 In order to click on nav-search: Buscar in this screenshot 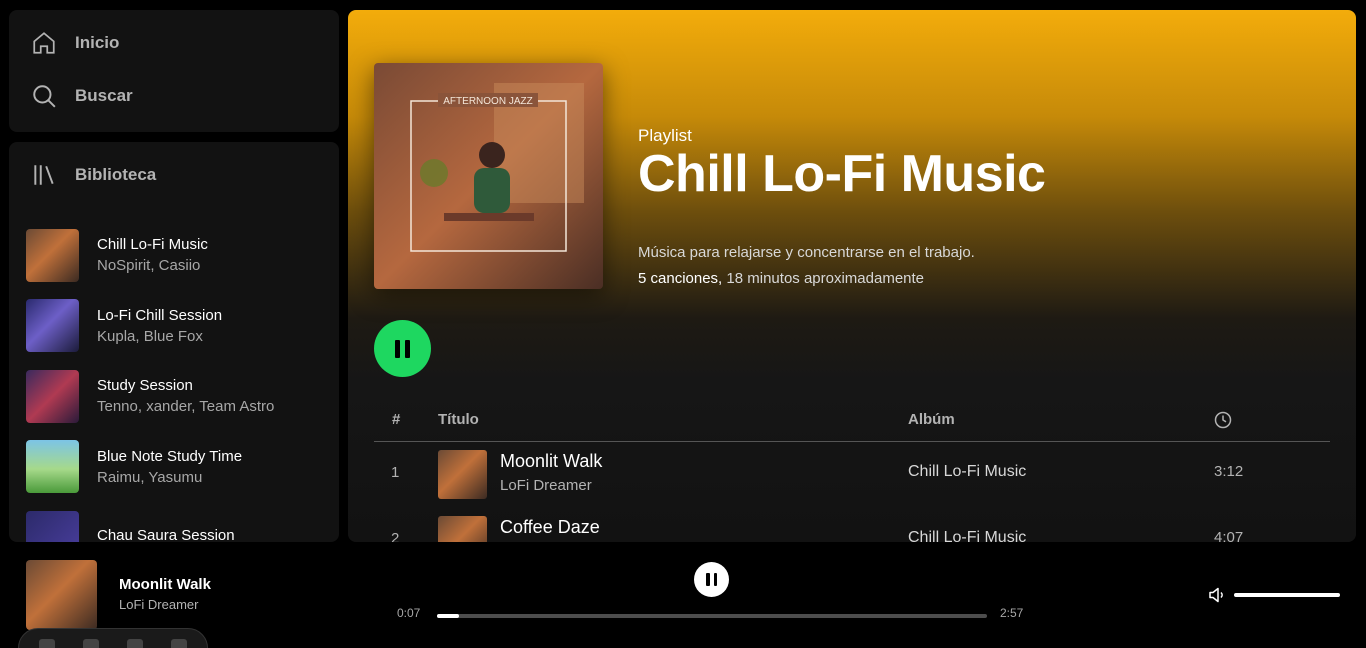, I will do `click(82, 96)`.